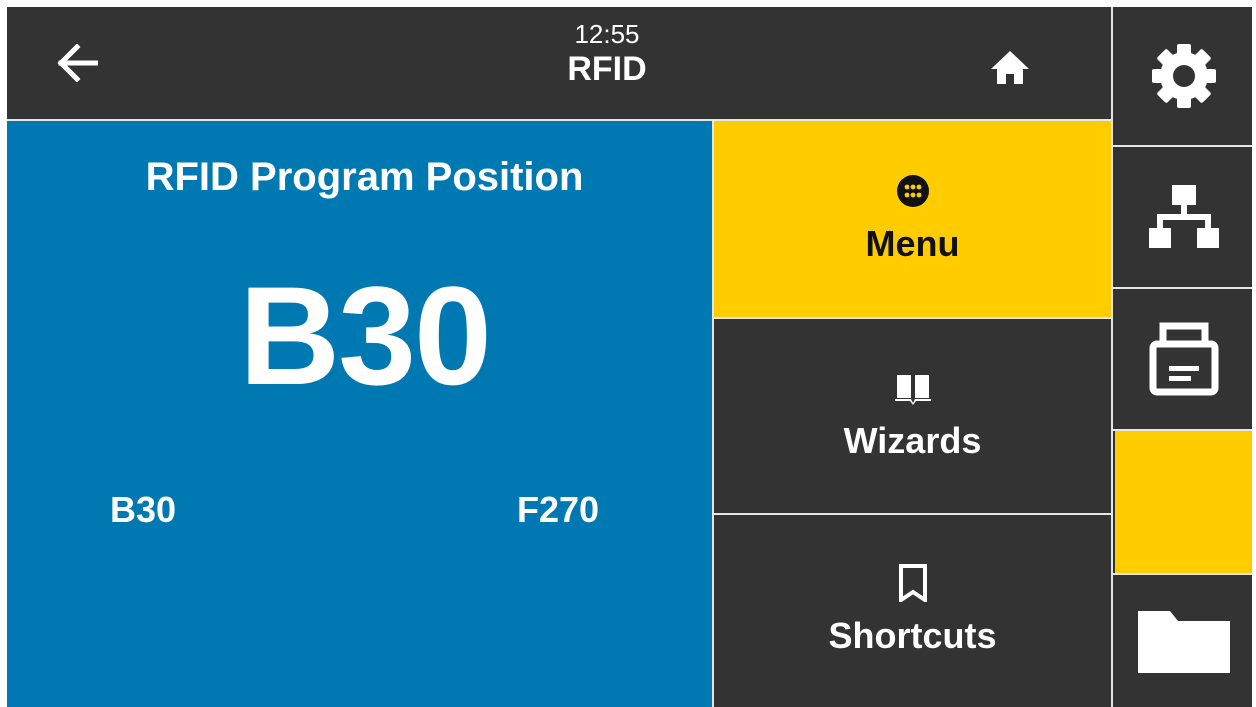 Image resolution: width=1256 pixels, height=707 pixels. I want to click on home-icon, so click(1010, 67).